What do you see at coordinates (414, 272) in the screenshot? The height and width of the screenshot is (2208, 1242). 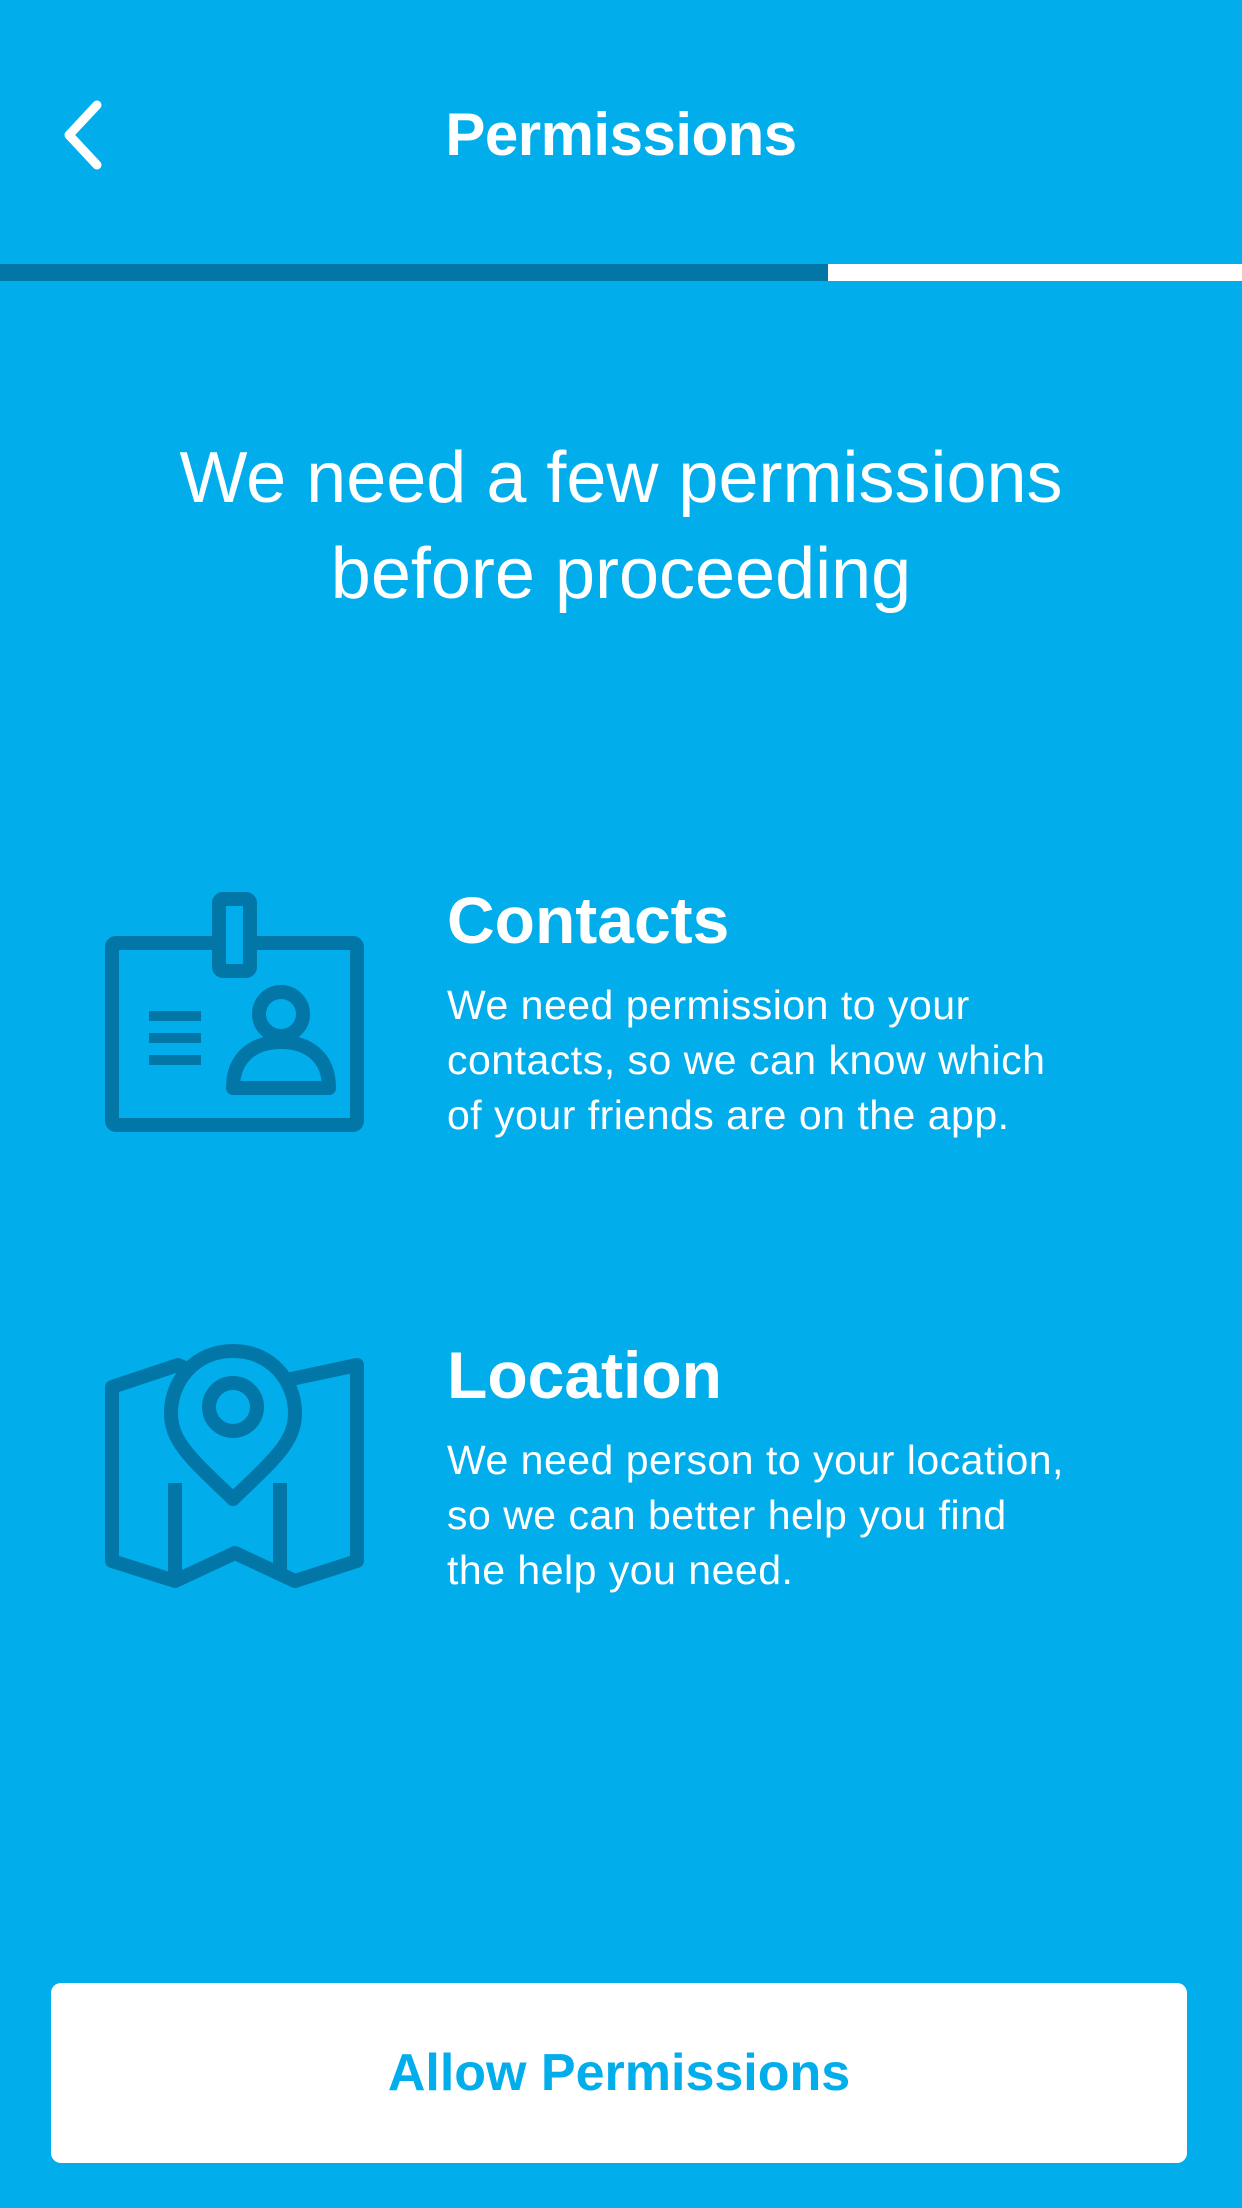 I see `progress-bar-fill` at bounding box center [414, 272].